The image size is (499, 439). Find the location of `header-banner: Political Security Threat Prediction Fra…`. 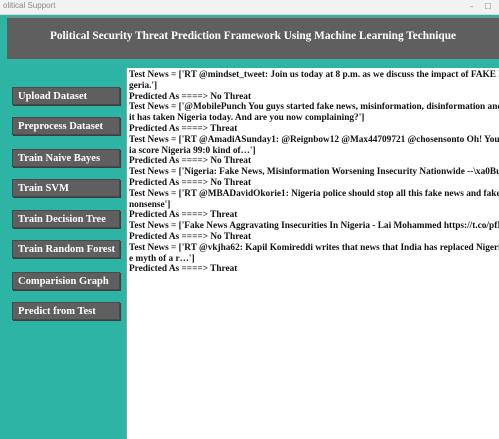

header-banner: Political Security Threat Prediction Fra… is located at coordinates (253, 38).